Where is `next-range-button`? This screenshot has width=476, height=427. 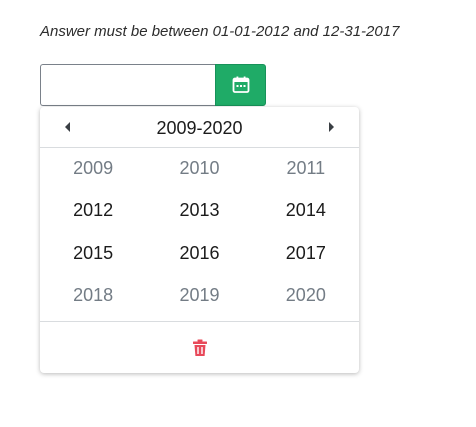 next-range-button is located at coordinates (331, 127).